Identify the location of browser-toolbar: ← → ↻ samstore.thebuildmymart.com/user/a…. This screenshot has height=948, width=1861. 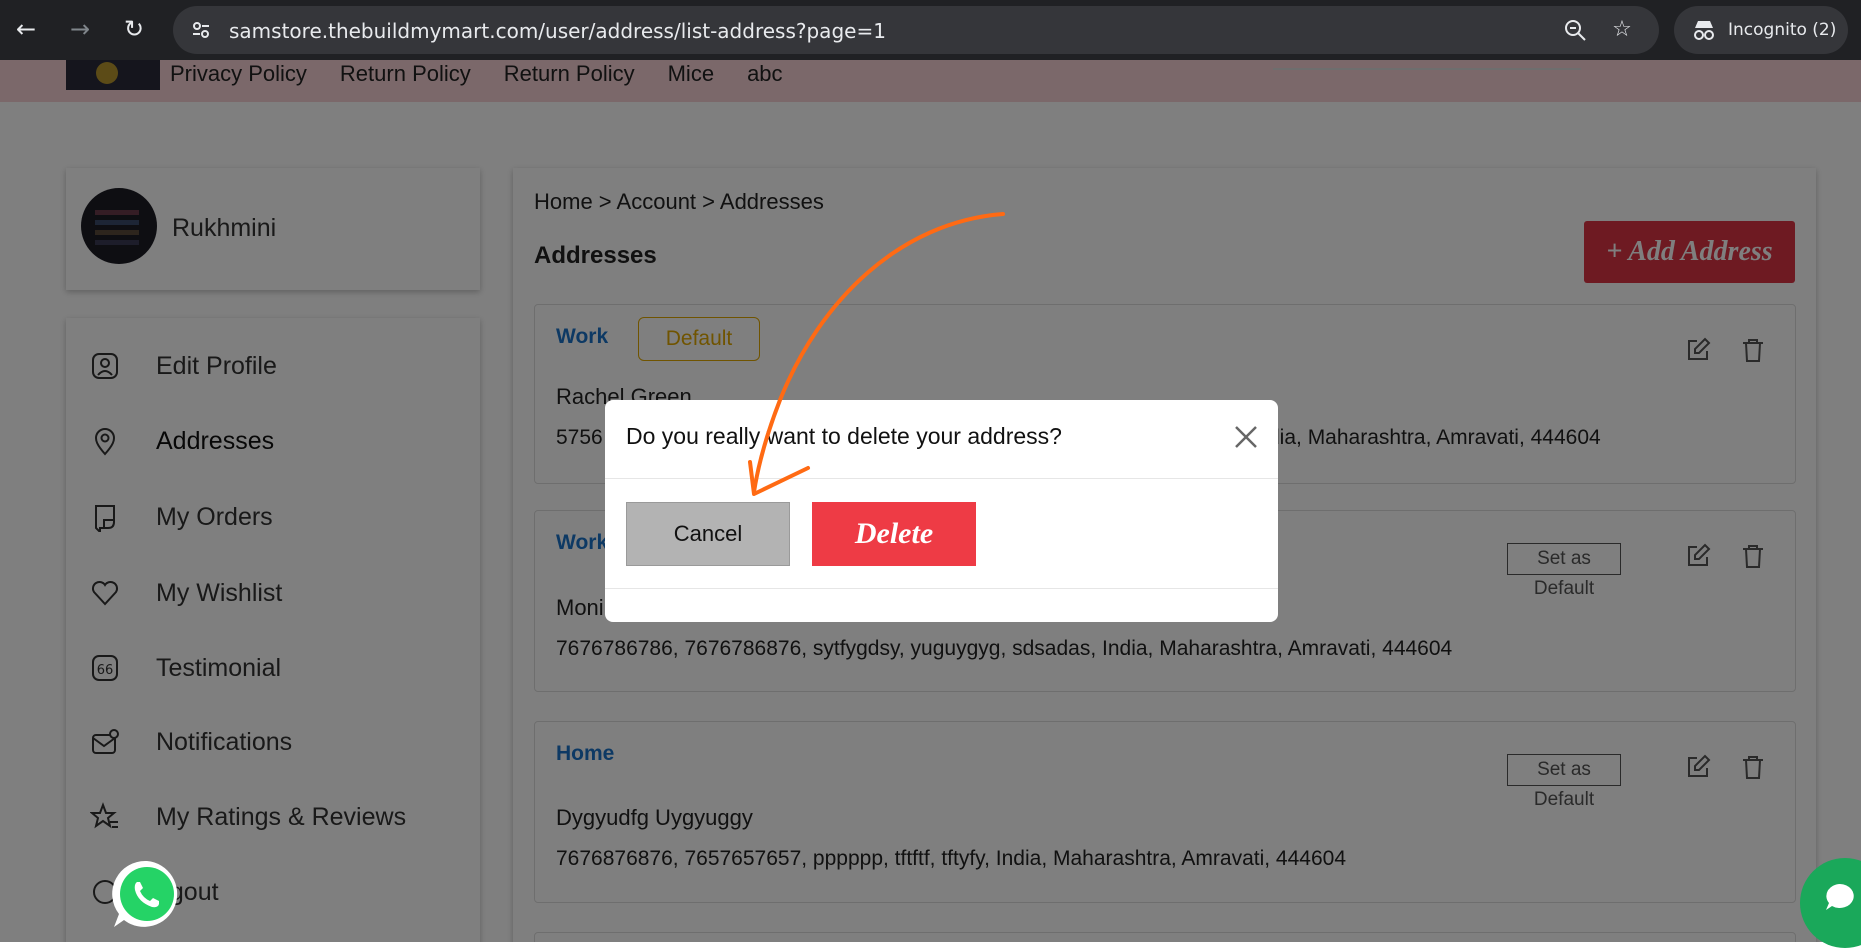
(930, 30).